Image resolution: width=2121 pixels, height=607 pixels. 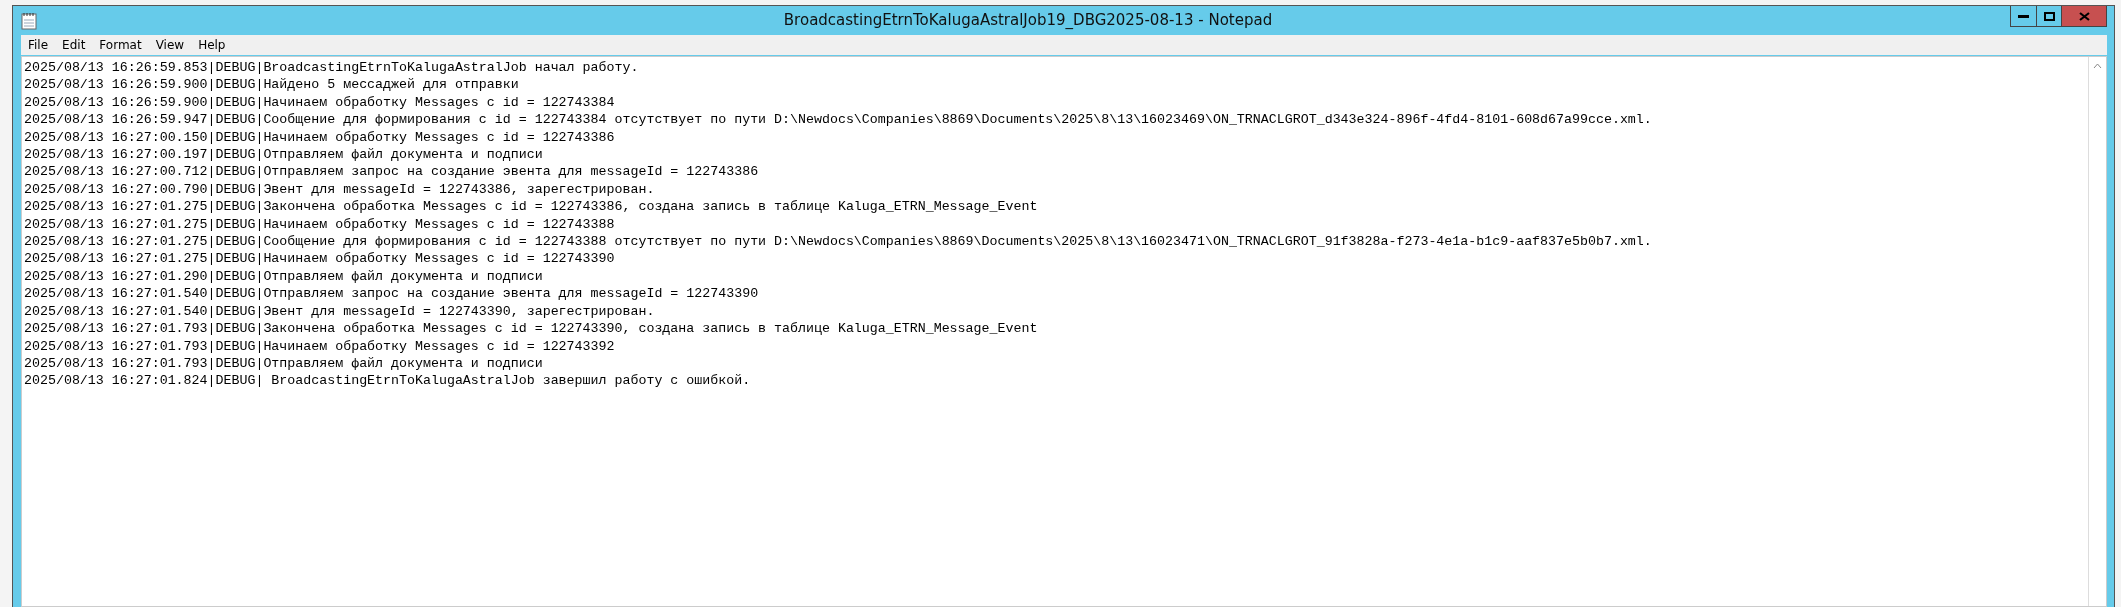 I want to click on log-line: 2025/08/13 16:26:59.947|DEBUG|Сообщение для формирования с id = 122743384 отсутствует по пути D:\Newdocs\Companies\8869\Documents\2025\8\13\16023469\ON_TRNACLGROT_d343e324-896f-4fd4-8101-608d67a99cce.xml., so click(x=838, y=120).